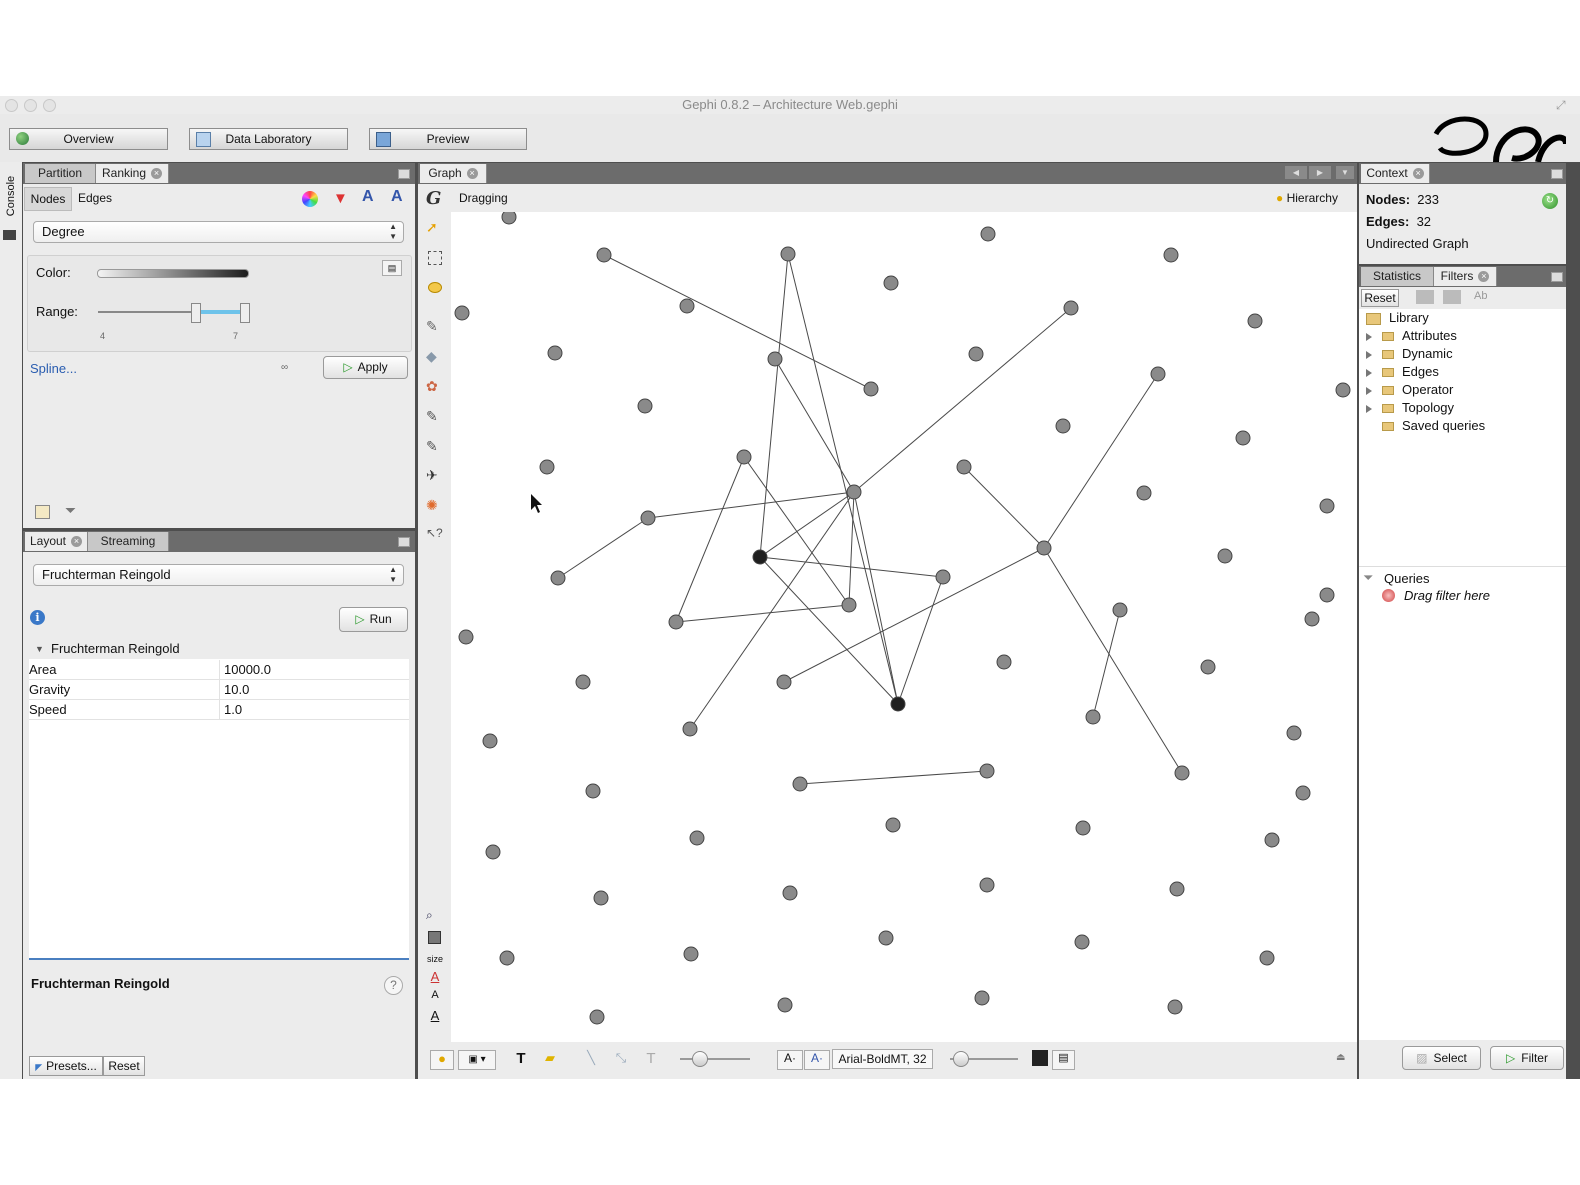 The width and height of the screenshot is (1580, 1185). What do you see at coordinates (219, 670) in the screenshot?
I see `property-row: Area 10000.0` at bounding box center [219, 670].